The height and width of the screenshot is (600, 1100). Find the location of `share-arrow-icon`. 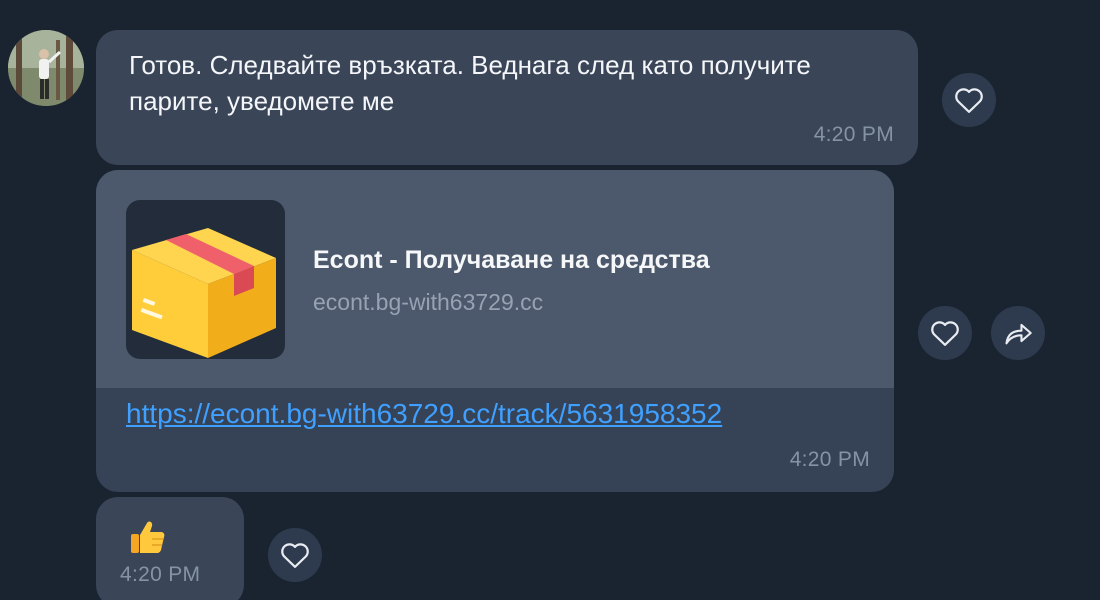

share-arrow-icon is located at coordinates (1018, 334).